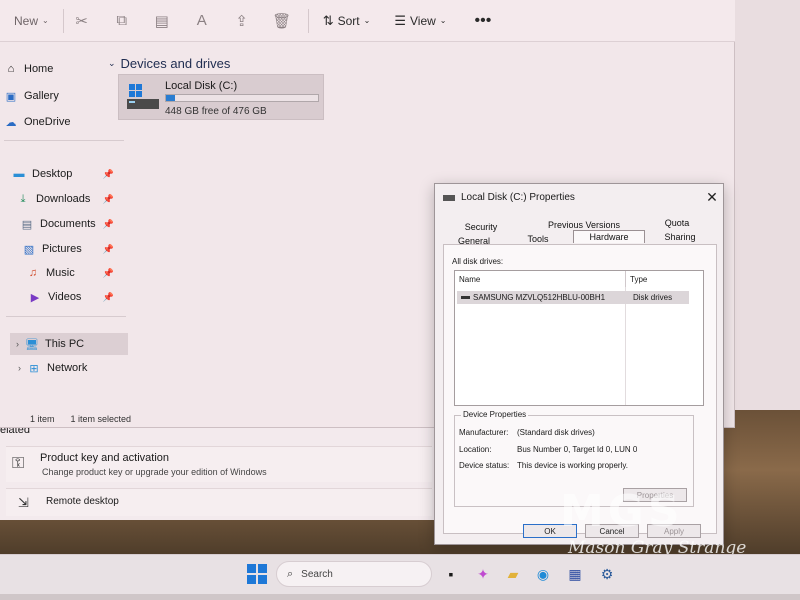  Describe the element at coordinates (575, 574) in the screenshot. I see `store-icon: ▦` at that location.